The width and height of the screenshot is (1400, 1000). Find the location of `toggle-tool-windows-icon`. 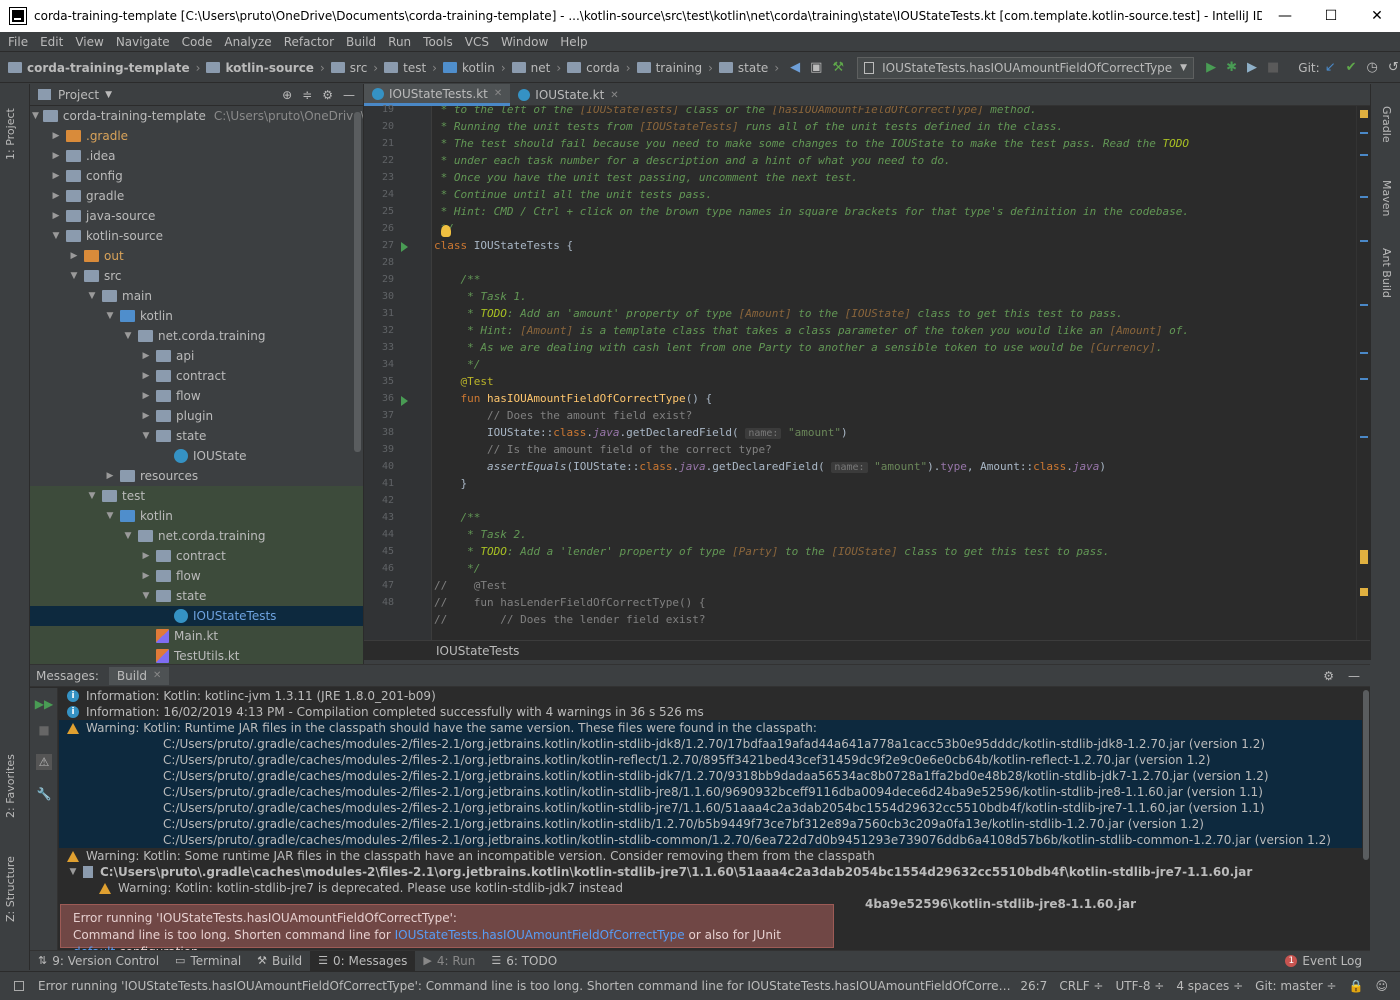

toggle-tool-windows-icon is located at coordinates (19, 986).